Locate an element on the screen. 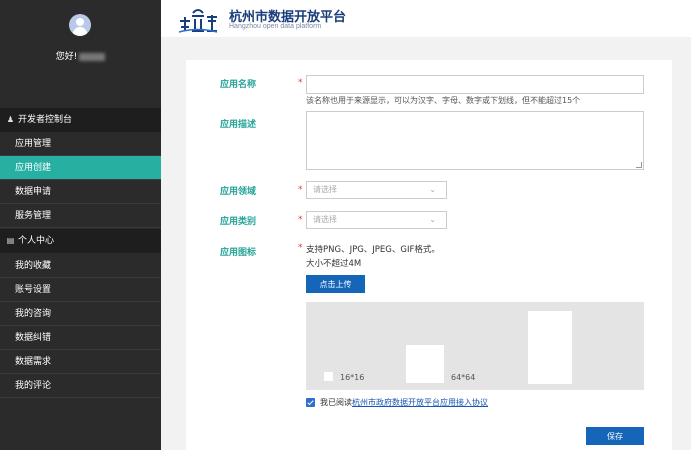 Image resolution: width=691 pixels, height=450 pixels. preview-16-label: 16*16 is located at coordinates (352, 377).